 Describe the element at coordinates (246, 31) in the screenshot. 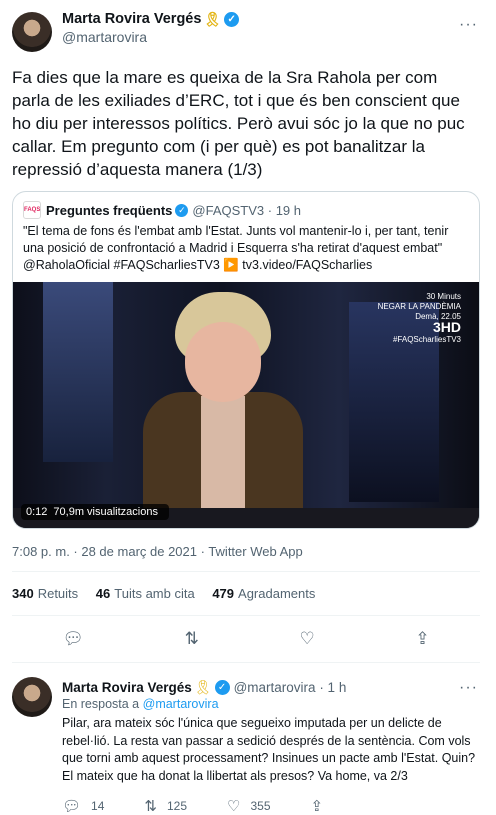

I see `tweet-header: Marta Rovira Vergés 🎗 ✓ @martarovira` at that location.